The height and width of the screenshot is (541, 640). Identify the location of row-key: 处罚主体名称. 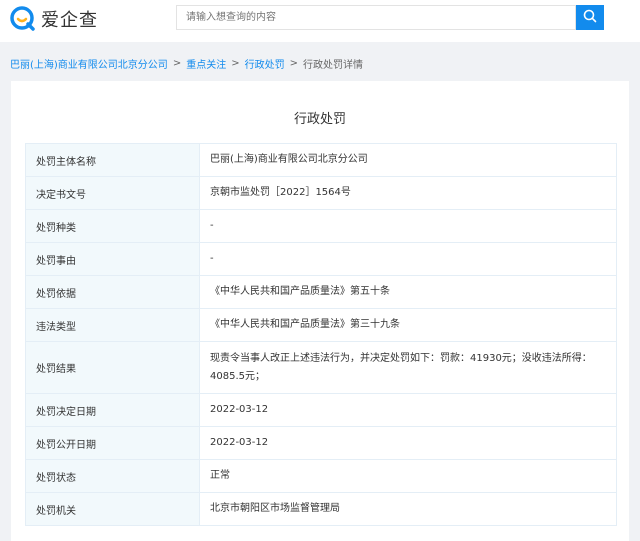
(112, 160).